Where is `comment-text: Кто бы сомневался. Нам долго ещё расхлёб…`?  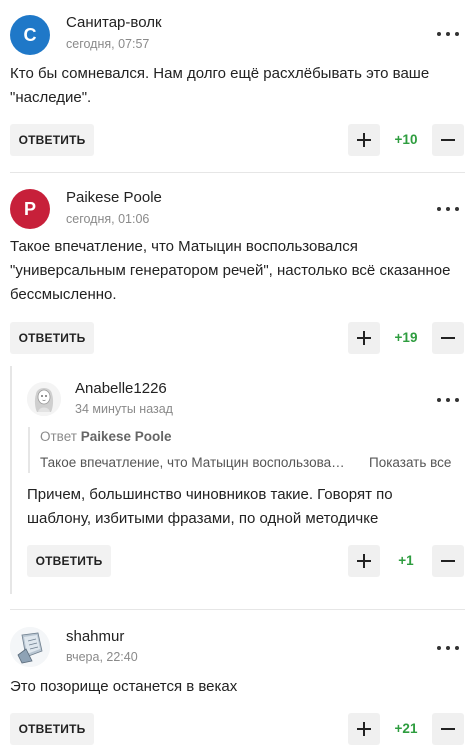
comment-text: Кто бы сомневался. Нам долго ещё расхлёб… is located at coordinates (220, 85).